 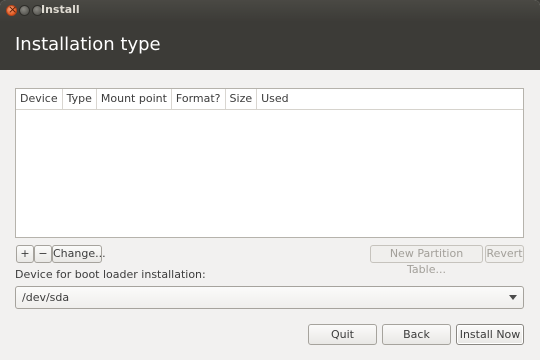 What do you see at coordinates (490, 334) in the screenshot?
I see `install-now-button: Install Now` at bounding box center [490, 334].